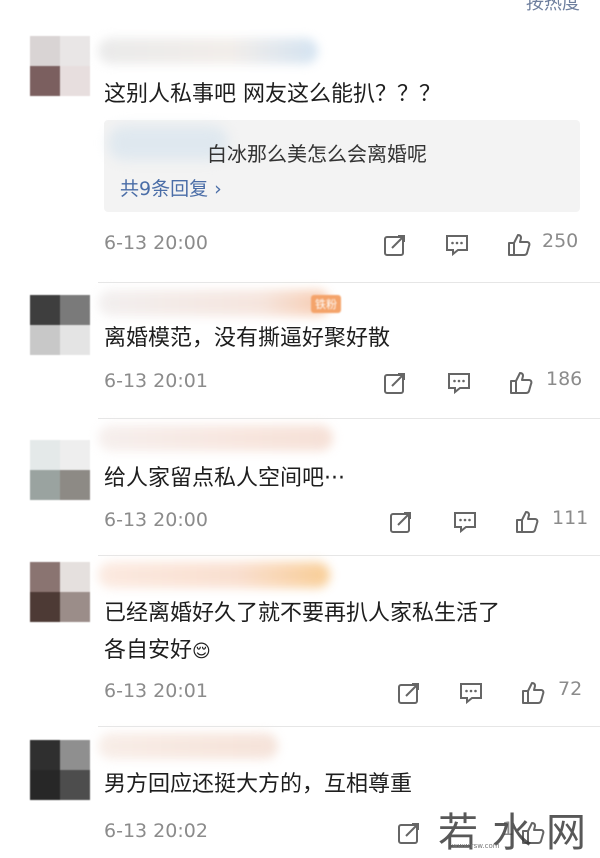 This screenshot has height=858, width=600. Describe the element at coordinates (148, 650) in the screenshot. I see `comment-text: 各自安好` at that location.